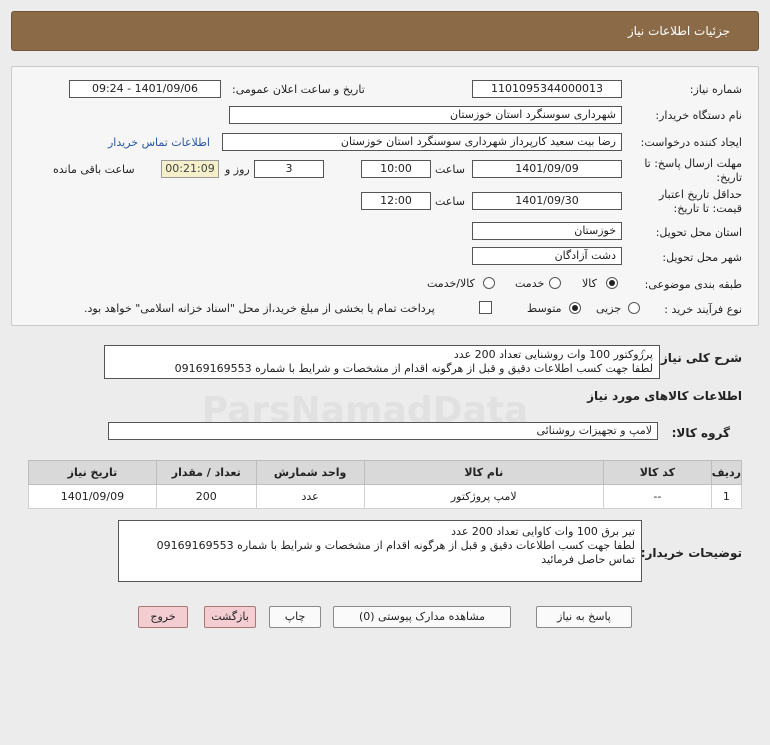  I want to click on deadline-label: مهلت ارسال پاسخ: تا, so click(693, 163).